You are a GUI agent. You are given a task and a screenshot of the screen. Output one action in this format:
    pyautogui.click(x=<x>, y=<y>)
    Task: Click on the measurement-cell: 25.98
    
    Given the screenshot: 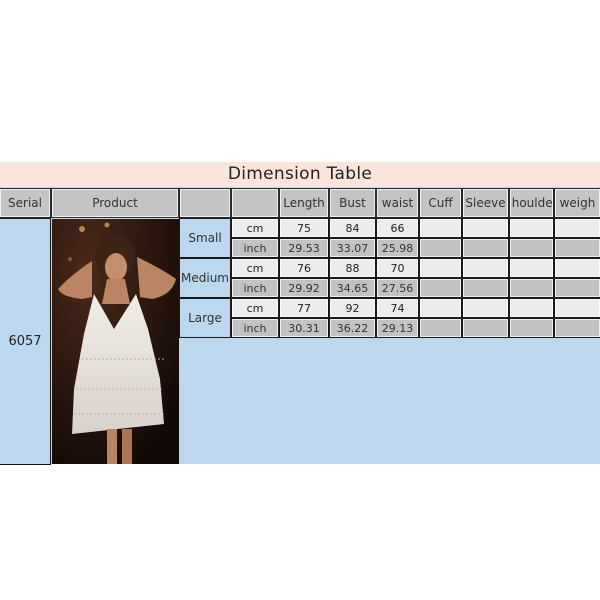 What is the action you would take?
    pyautogui.click(x=397, y=248)
    